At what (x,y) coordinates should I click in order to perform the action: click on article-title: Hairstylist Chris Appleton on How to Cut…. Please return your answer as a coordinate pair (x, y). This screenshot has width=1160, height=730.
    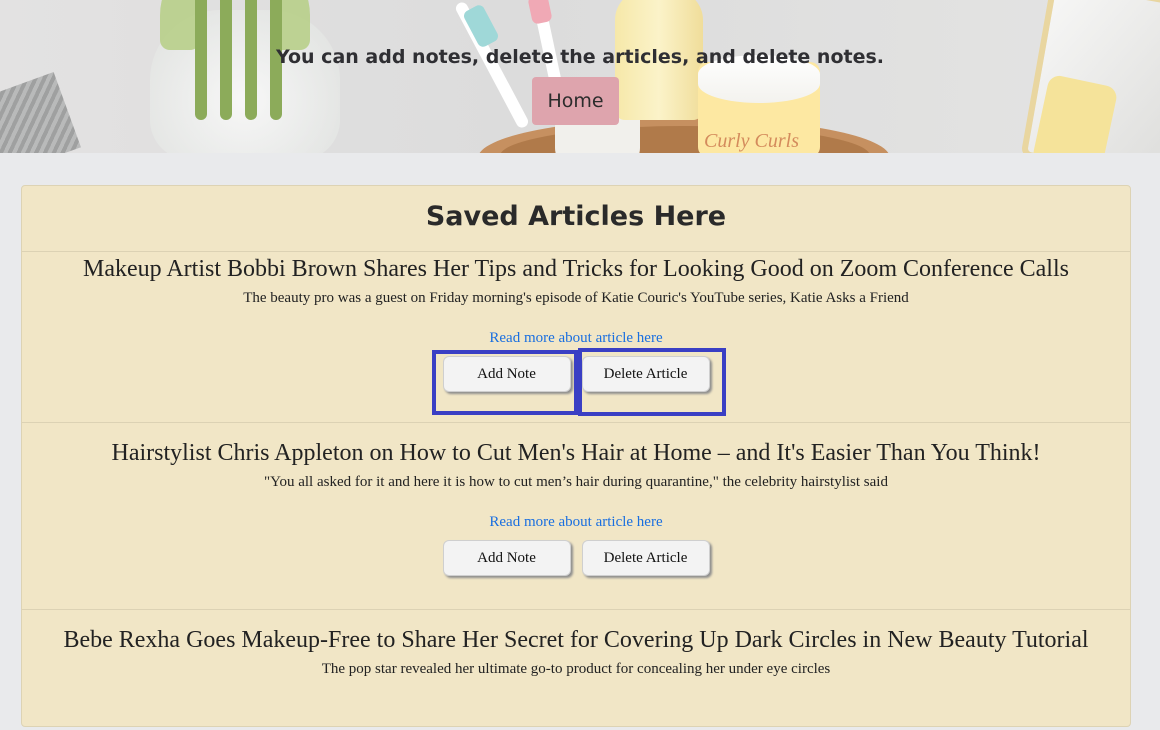
    Looking at the image, I should click on (576, 453).